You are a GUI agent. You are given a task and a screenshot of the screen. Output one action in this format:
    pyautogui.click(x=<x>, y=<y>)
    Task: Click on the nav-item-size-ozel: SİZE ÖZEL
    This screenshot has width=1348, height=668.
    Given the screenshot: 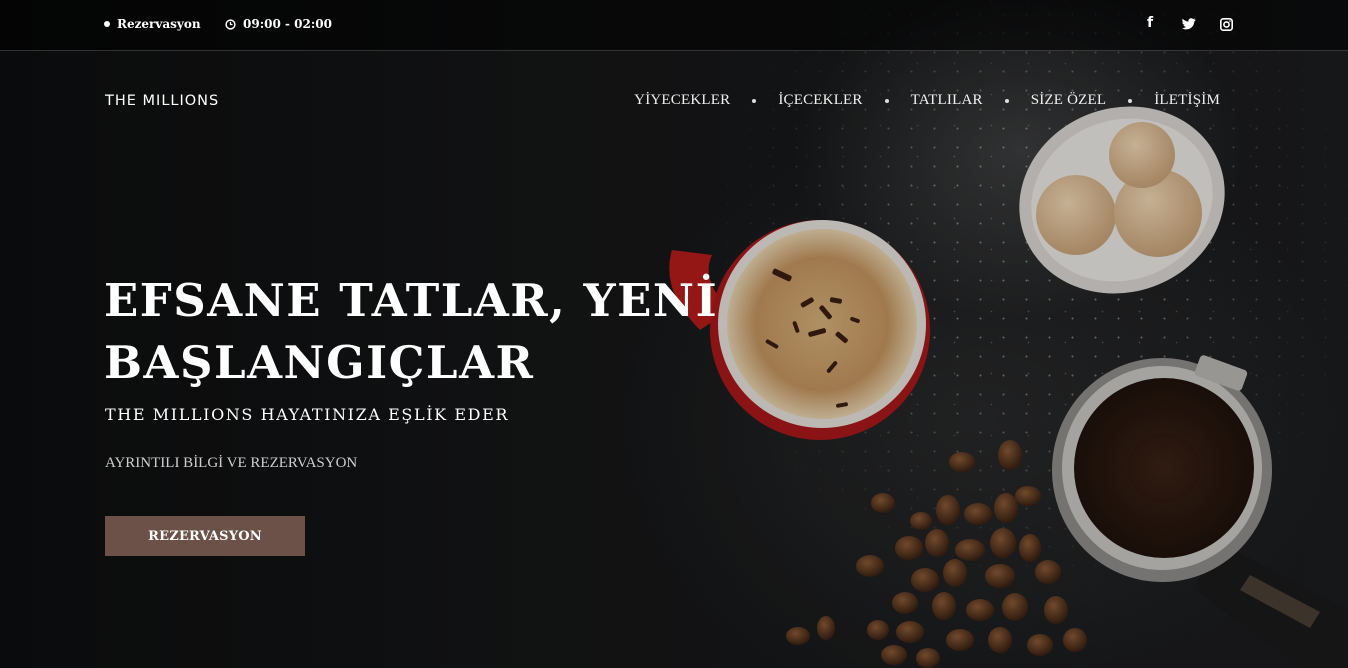 What is the action you would take?
    pyautogui.click(x=1069, y=100)
    